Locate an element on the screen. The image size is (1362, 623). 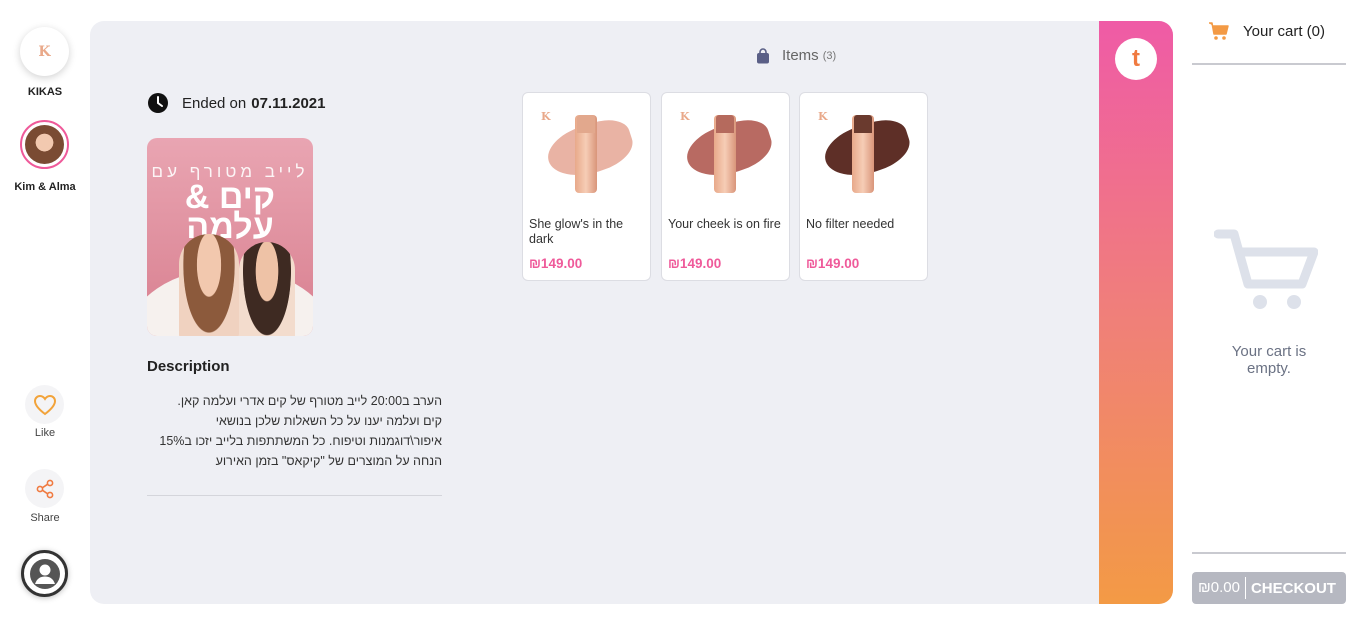
cart-title: Your cart (0) is located at coordinates (1284, 31).